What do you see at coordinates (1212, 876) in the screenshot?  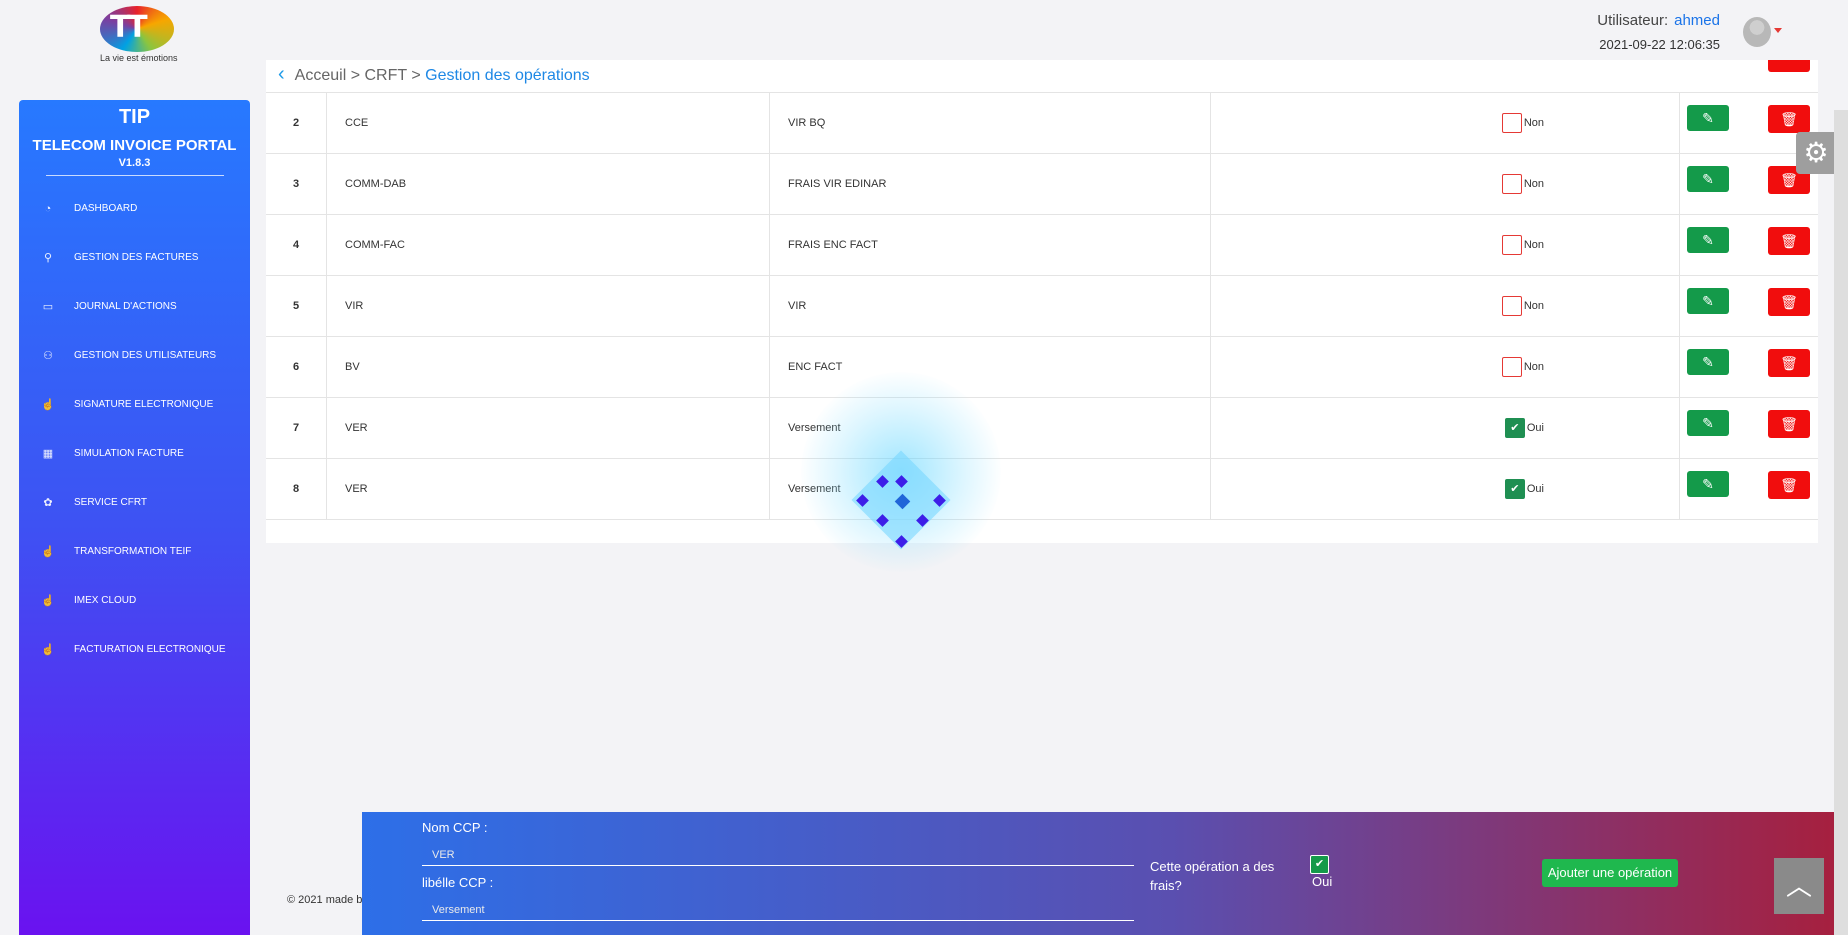 I see `frais-question-label: Cette opération a des frais?` at bounding box center [1212, 876].